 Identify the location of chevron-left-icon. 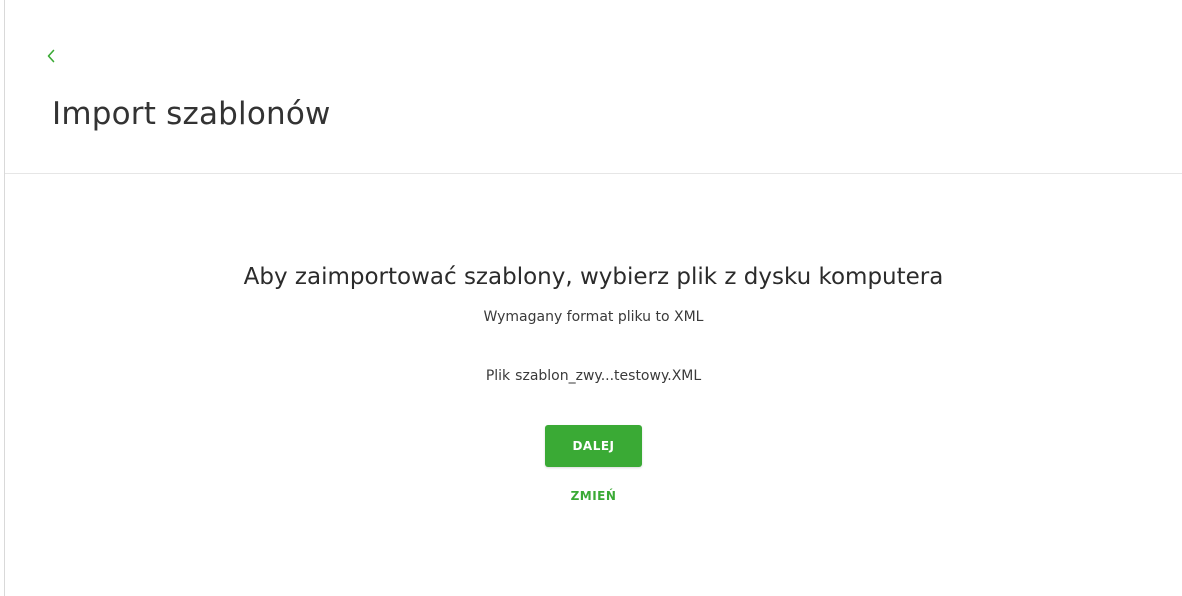
(51, 56).